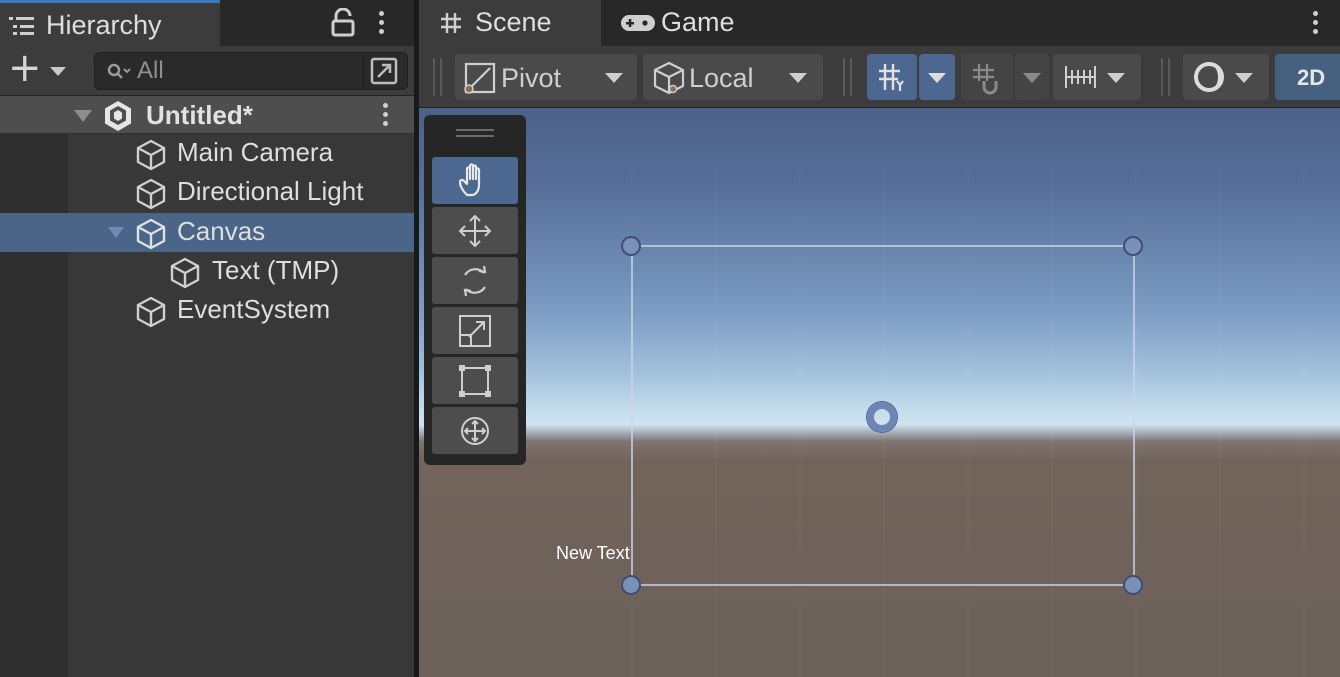 This screenshot has width=1340, height=677. I want to click on hierarchy-toolbar: +, so click(207, 71).